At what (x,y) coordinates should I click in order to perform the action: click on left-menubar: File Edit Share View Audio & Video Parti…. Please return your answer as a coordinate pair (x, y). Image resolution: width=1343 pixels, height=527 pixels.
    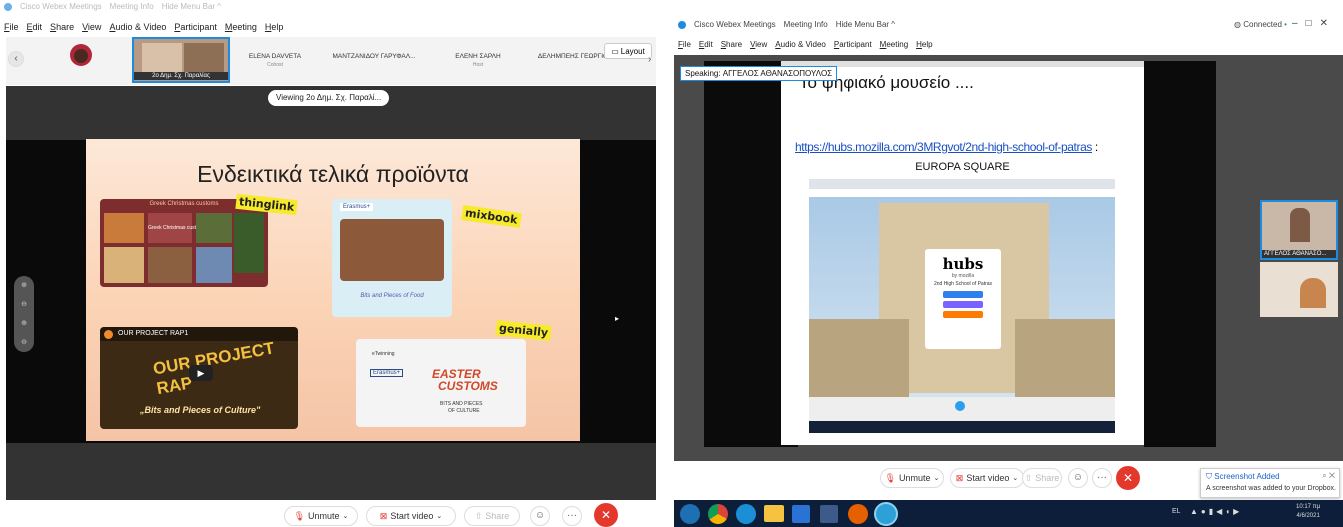
    Looking at the image, I should click on (328, 29).